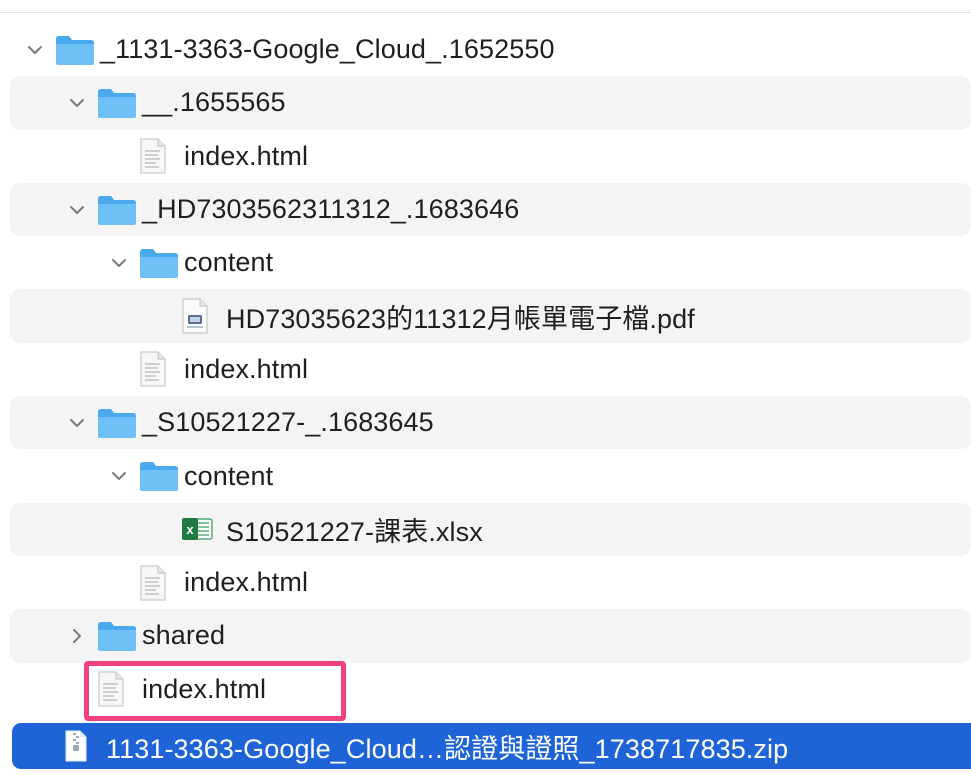 The image size is (971, 775). Describe the element at coordinates (490, 636) in the screenshot. I see `tree-row-folder: shared` at that location.